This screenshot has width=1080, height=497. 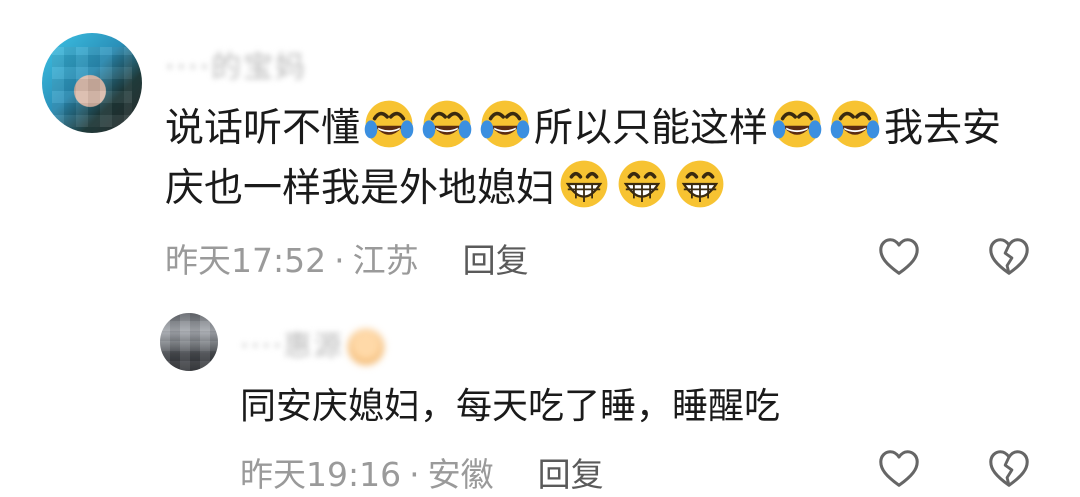 I want to click on reply-meta: 昨天19:16 · 安徽 回复, so click(x=422, y=472).